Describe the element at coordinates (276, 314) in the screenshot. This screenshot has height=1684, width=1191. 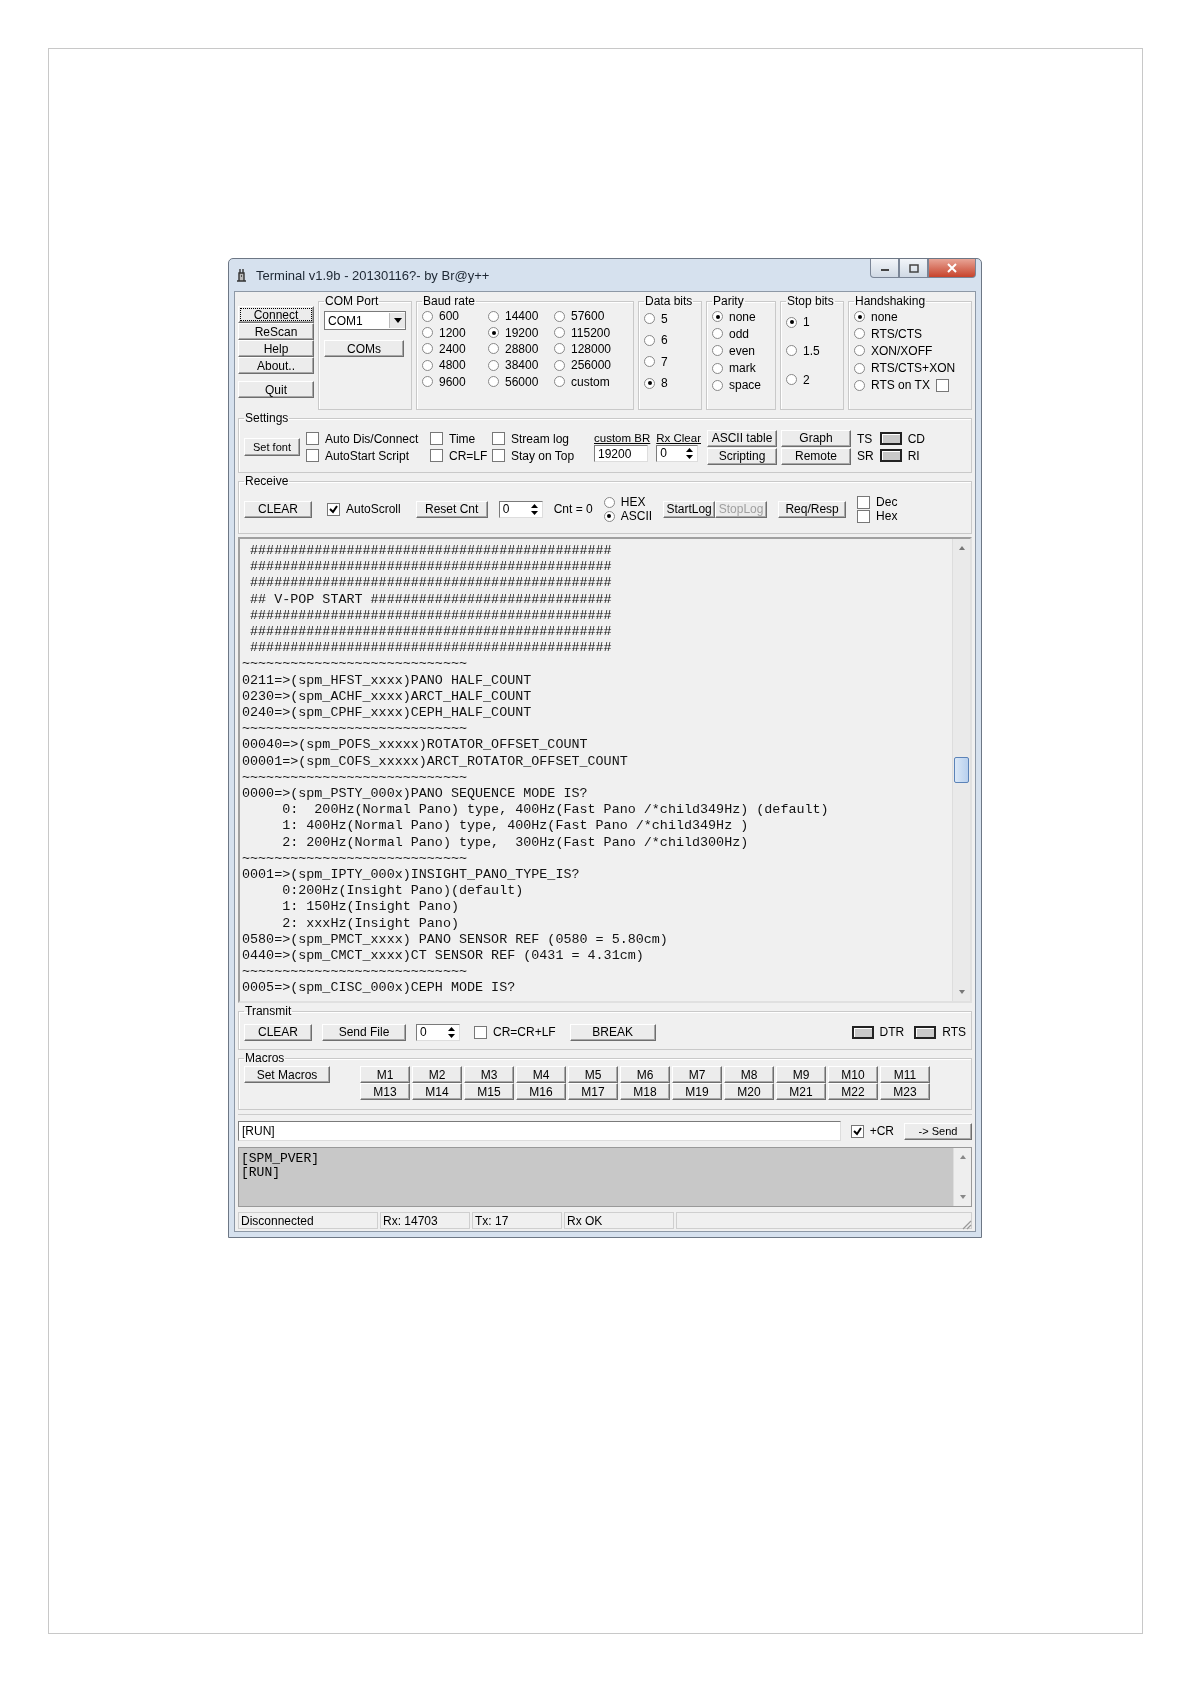
I see `toolbar-button: Connect` at that location.